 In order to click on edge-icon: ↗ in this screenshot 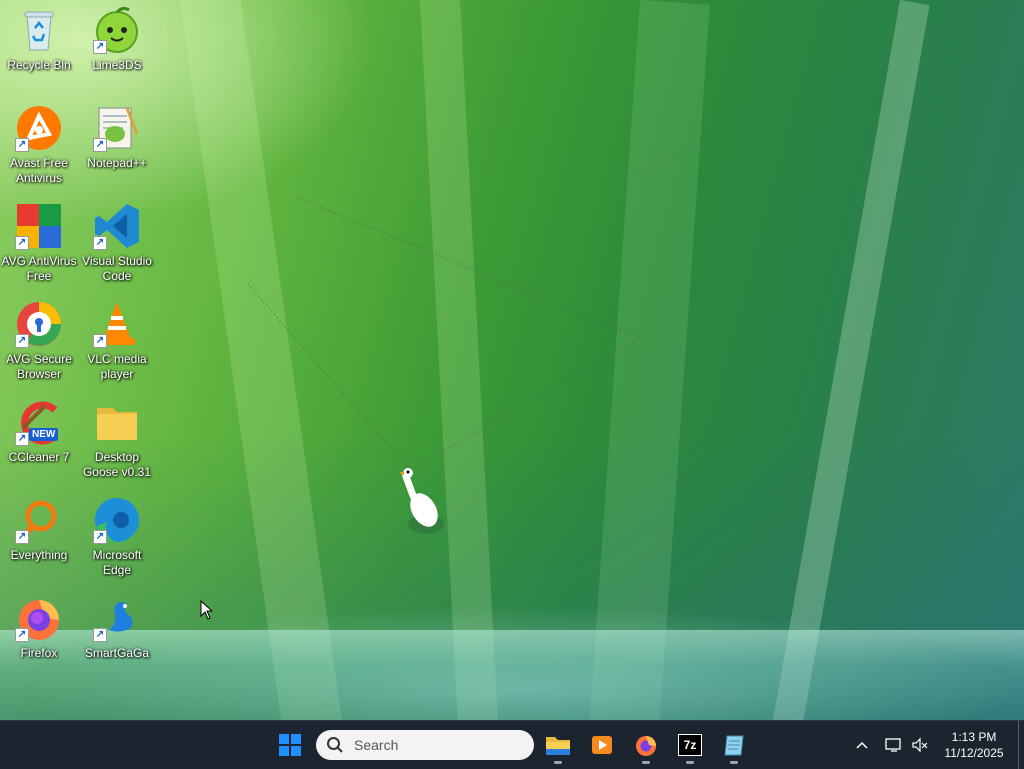, I will do `click(117, 520)`.